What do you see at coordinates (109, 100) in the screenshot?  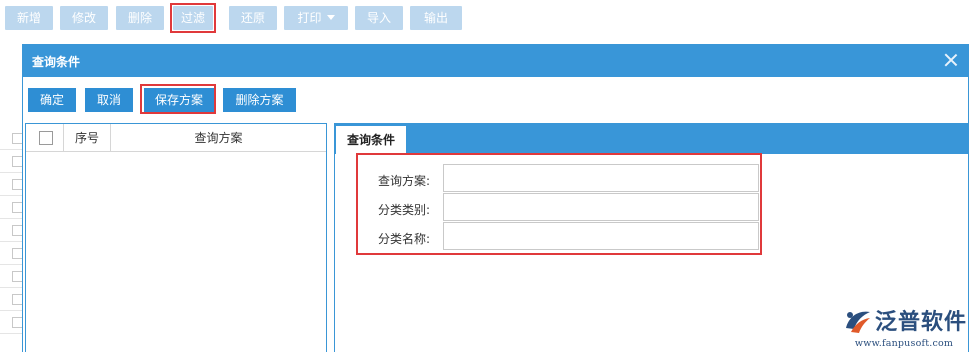 I see `cancel-button: 取消` at bounding box center [109, 100].